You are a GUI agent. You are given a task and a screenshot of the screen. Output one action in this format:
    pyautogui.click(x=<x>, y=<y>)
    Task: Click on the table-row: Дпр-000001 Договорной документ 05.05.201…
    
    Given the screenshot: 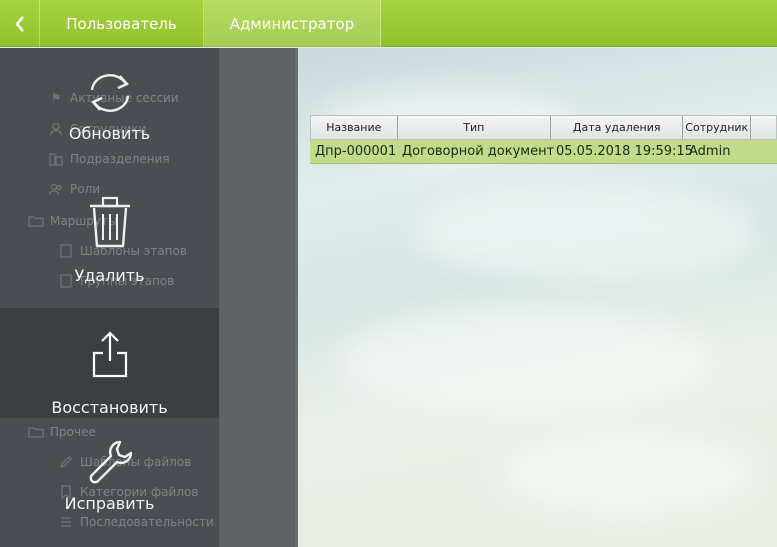 What is the action you would take?
    pyautogui.click(x=543, y=152)
    